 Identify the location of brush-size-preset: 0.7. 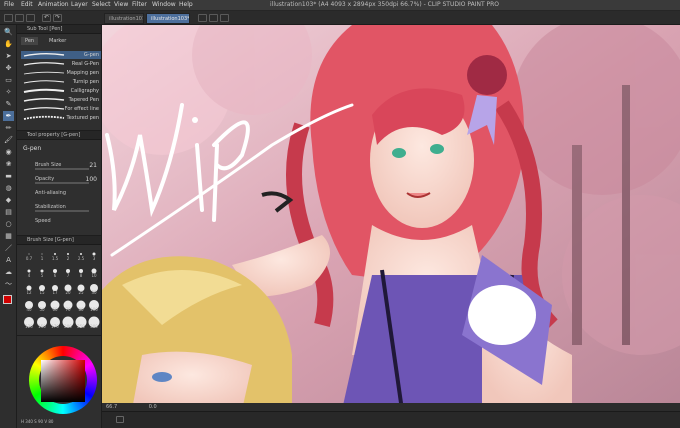
(29, 254).